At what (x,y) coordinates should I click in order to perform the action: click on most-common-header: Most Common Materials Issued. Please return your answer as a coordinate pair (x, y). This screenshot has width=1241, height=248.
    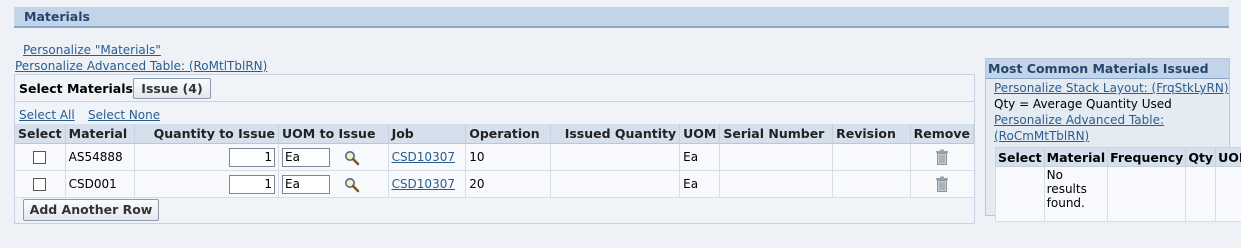
    Looking at the image, I should click on (1107, 69).